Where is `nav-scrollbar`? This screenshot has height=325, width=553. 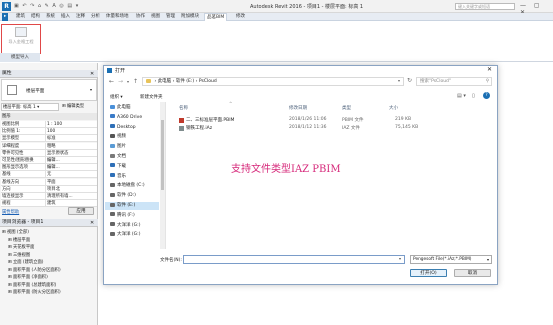 nav-scrollbar is located at coordinates (162, 175).